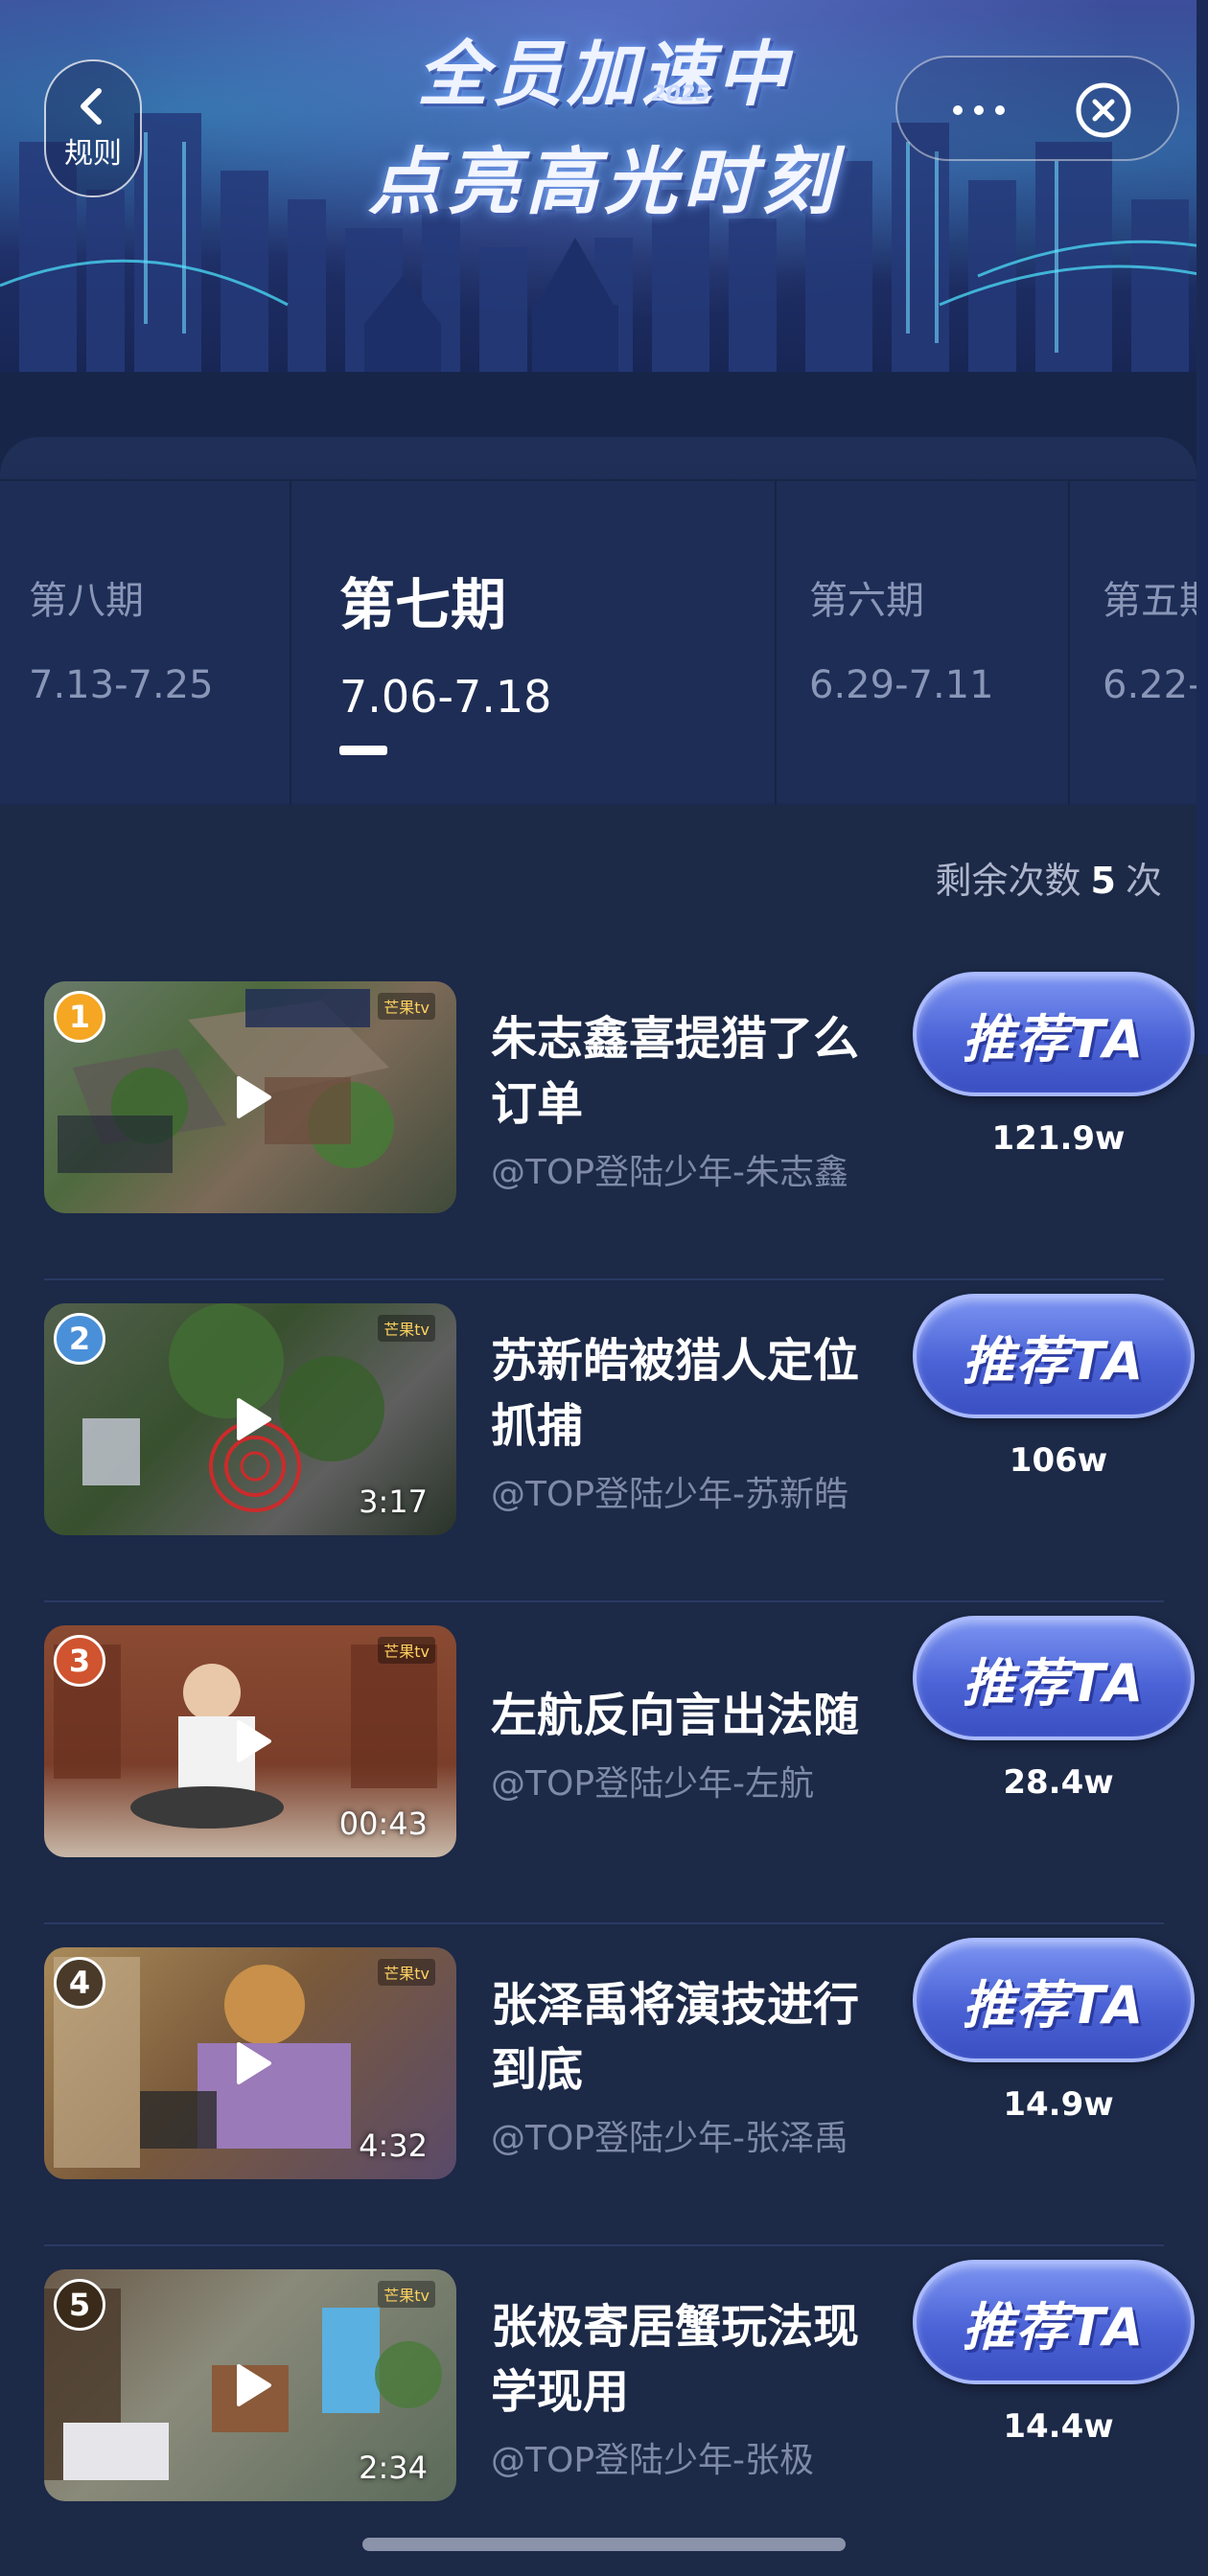 The height and width of the screenshot is (2576, 1208). What do you see at coordinates (867, 601) in the screenshot?
I see `tab-name: 第六期` at bounding box center [867, 601].